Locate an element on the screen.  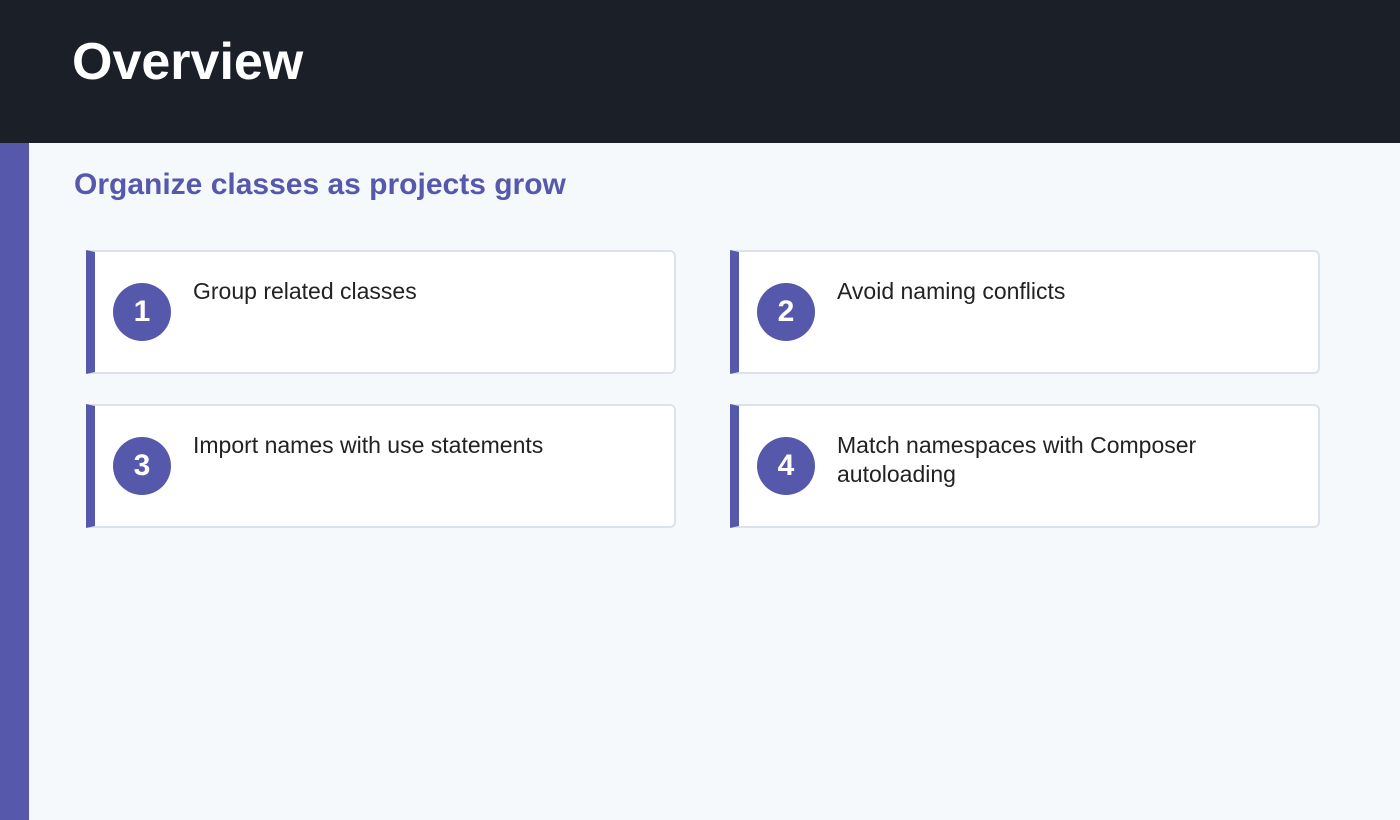
card-text: Group related classes is located at coordinates (305, 291).